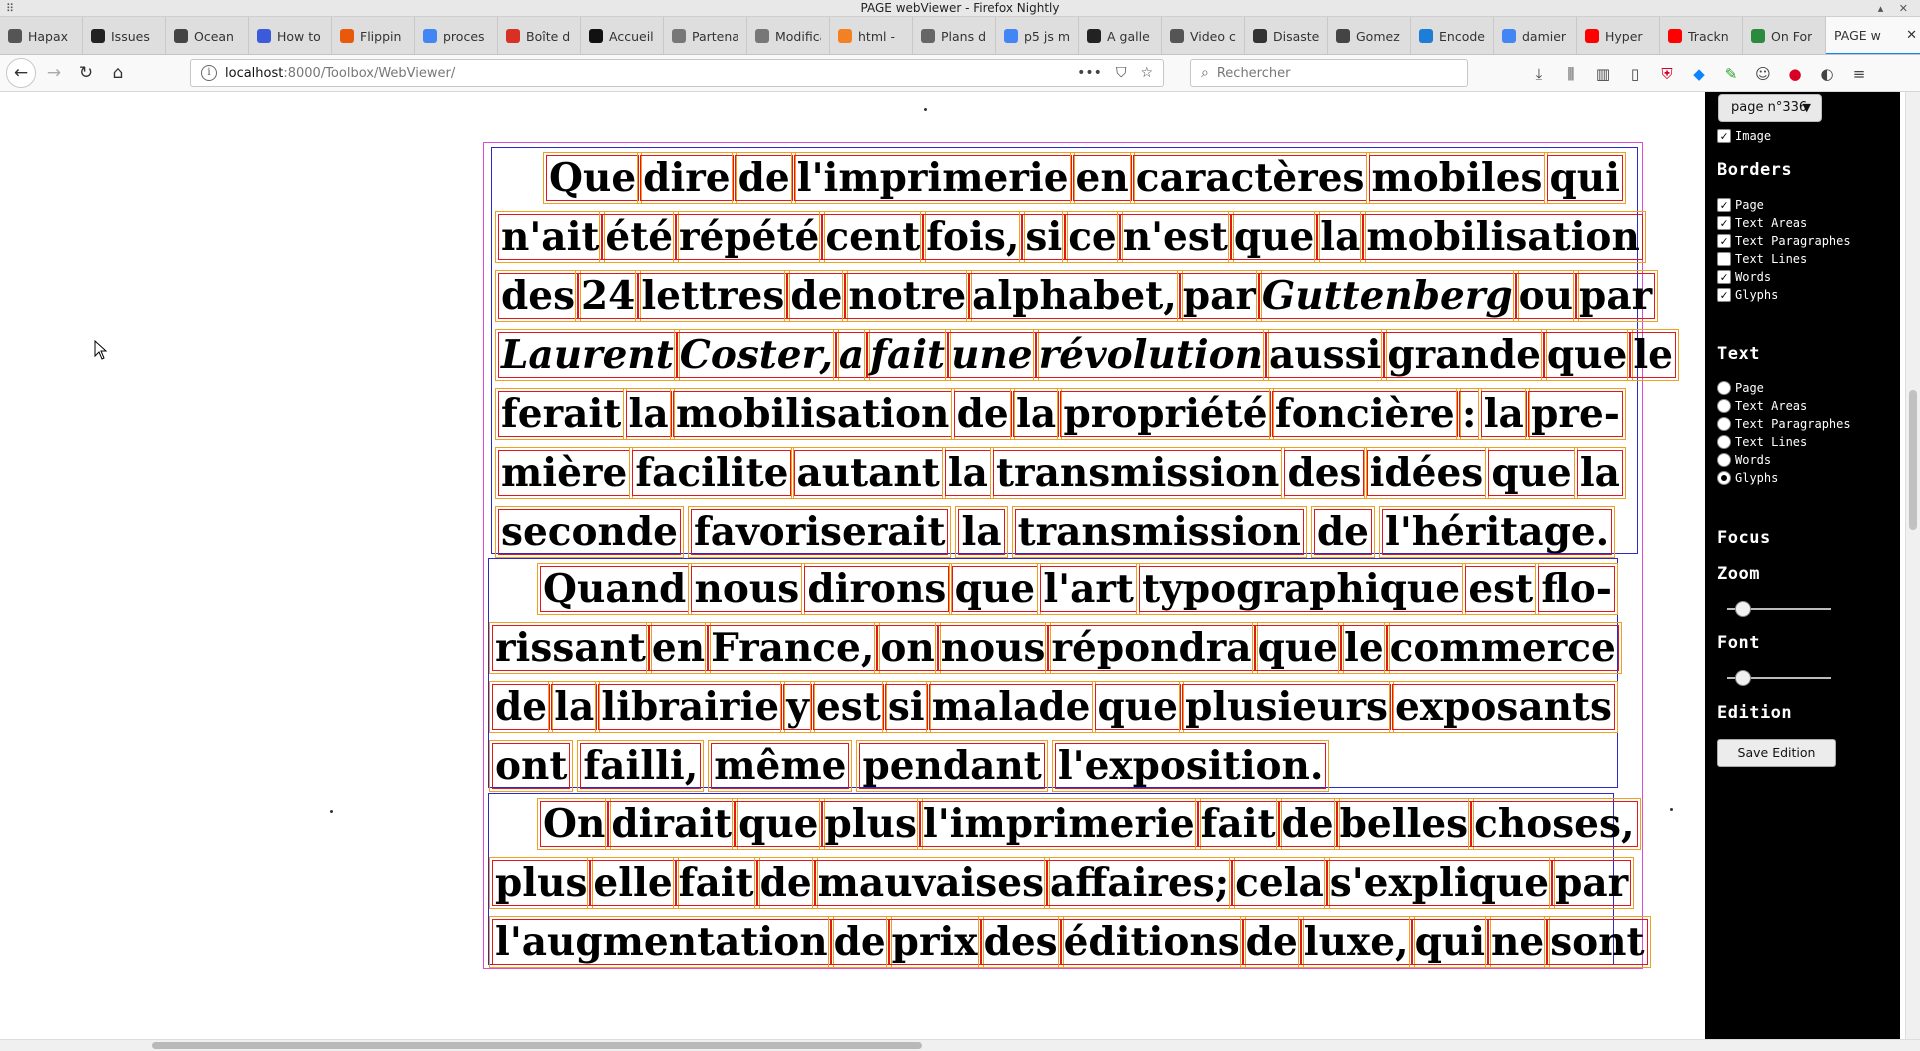  Describe the element at coordinates (868, 472) in the screenshot. I see `word-box: autant` at that location.